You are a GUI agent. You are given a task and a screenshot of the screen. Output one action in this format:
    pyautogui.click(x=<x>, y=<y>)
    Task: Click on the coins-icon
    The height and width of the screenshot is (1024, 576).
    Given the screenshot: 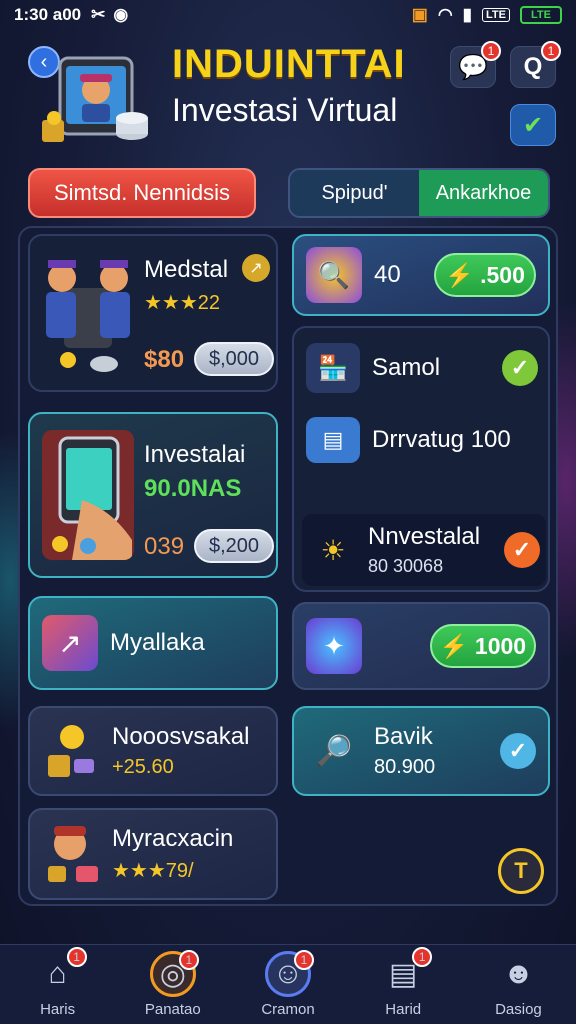 What is the action you would take?
    pyautogui.click(x=71, y=751)
    